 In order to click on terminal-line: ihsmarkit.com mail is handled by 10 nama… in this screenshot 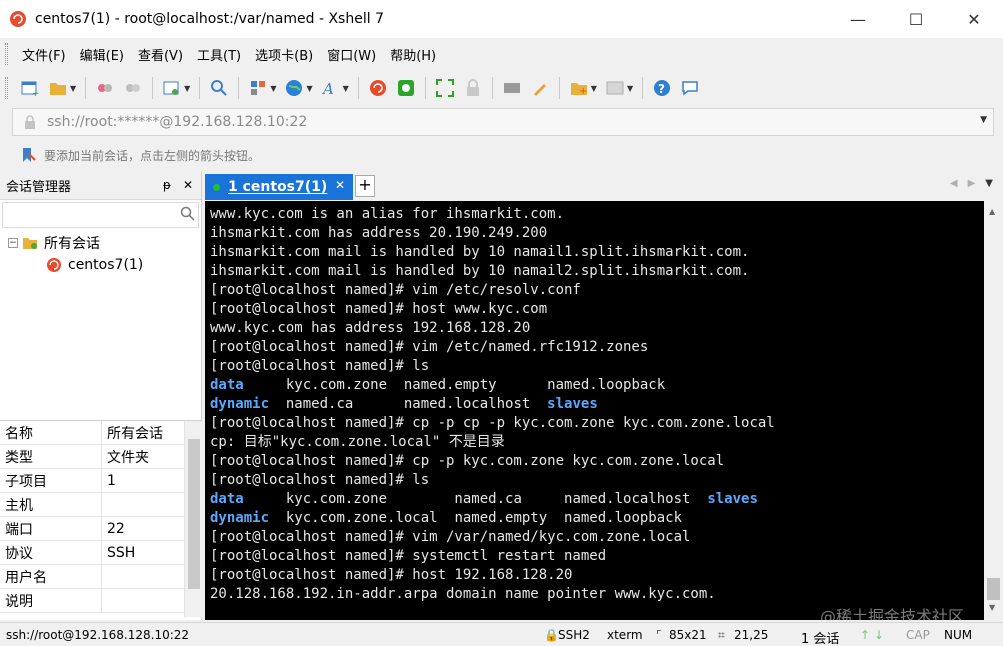, I will do `click(597, 271)`.